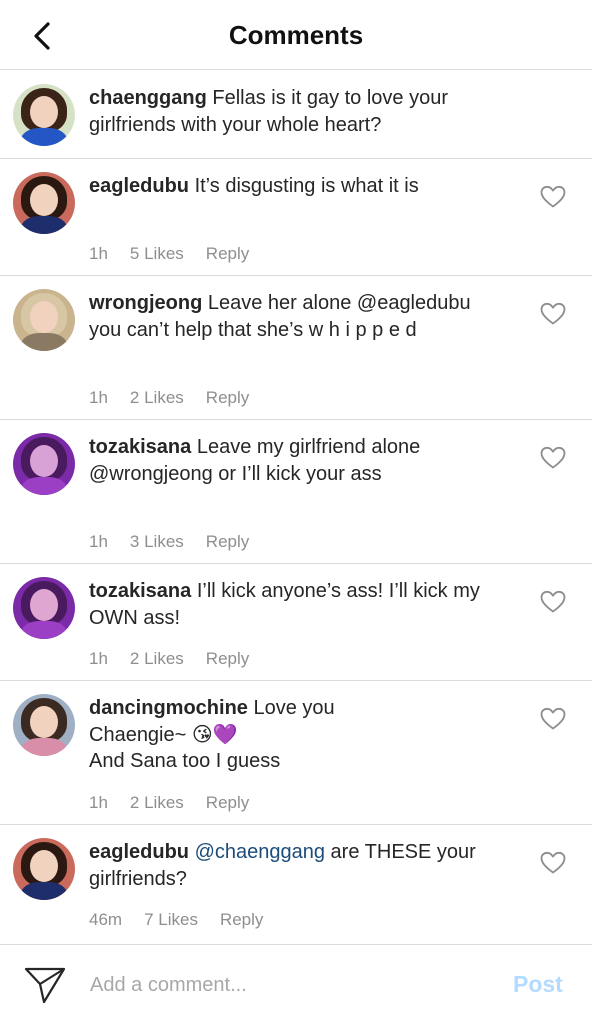 Image resolution: width=592 pixels, height=1024 pixels. What do you see at coordinates (185, 761) in the screenshot?
I see `comment-body-line: And Sana too I guess` at bounding box center [185, 761].